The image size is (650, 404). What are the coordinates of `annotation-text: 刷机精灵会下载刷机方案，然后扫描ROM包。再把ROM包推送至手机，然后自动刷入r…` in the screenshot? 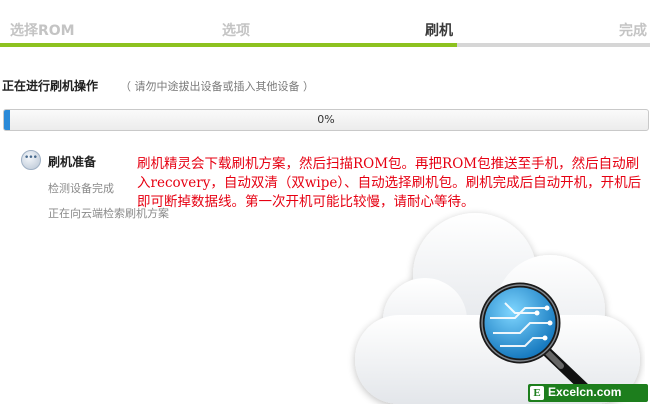 It's located at (389, 183).